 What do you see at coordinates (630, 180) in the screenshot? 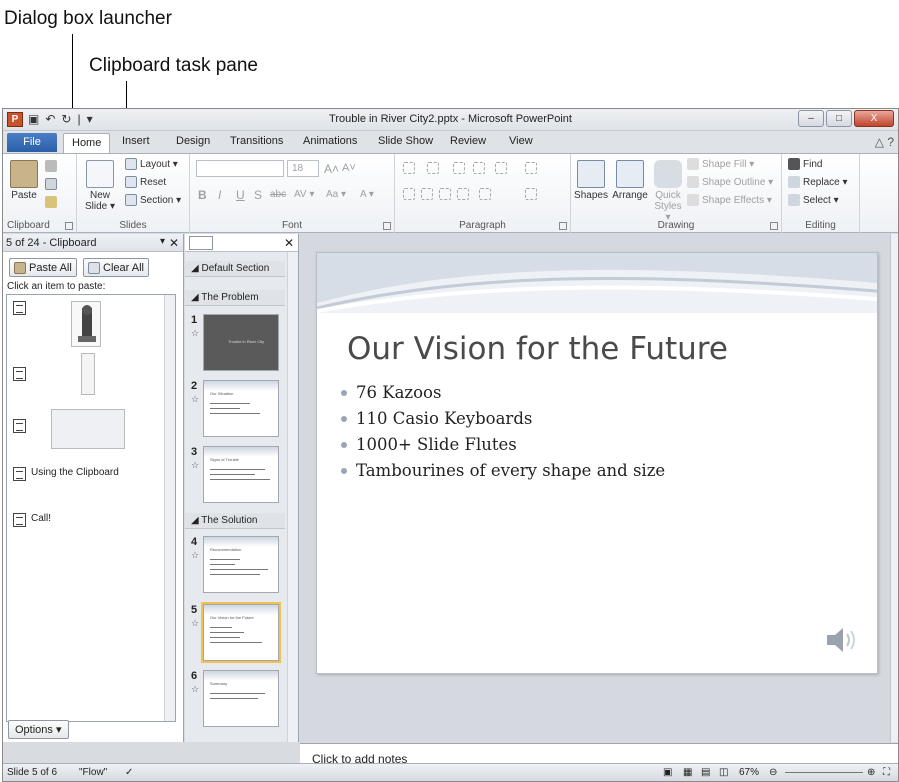
I see `arrange-button: Arrange` at bounding box center [630, 180].